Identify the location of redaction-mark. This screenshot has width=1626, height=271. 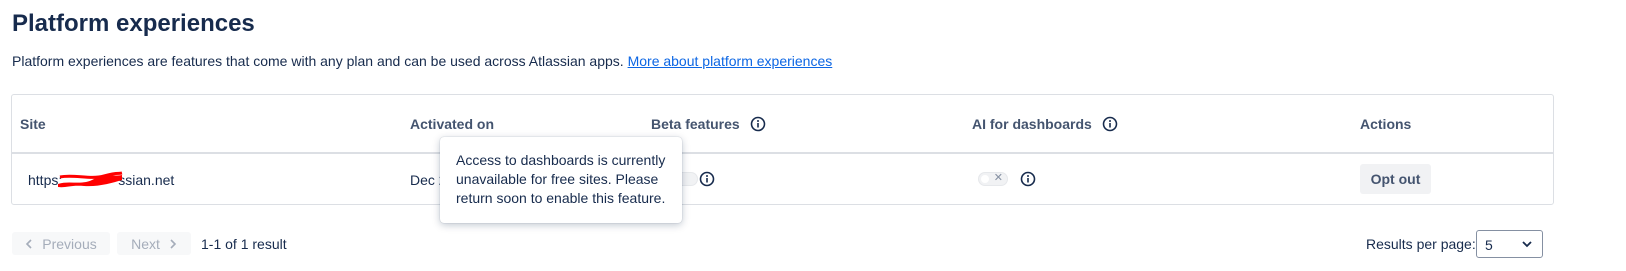
(90, 179).